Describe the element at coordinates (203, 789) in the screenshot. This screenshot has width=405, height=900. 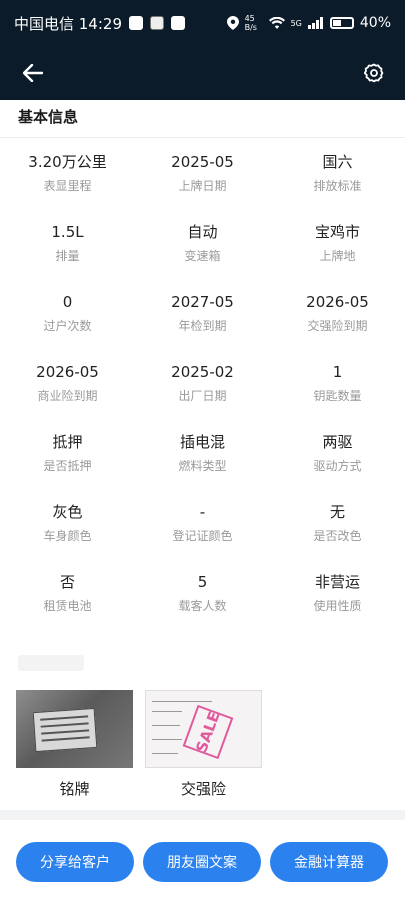
I see `photo-caption: 交强险` at that location.